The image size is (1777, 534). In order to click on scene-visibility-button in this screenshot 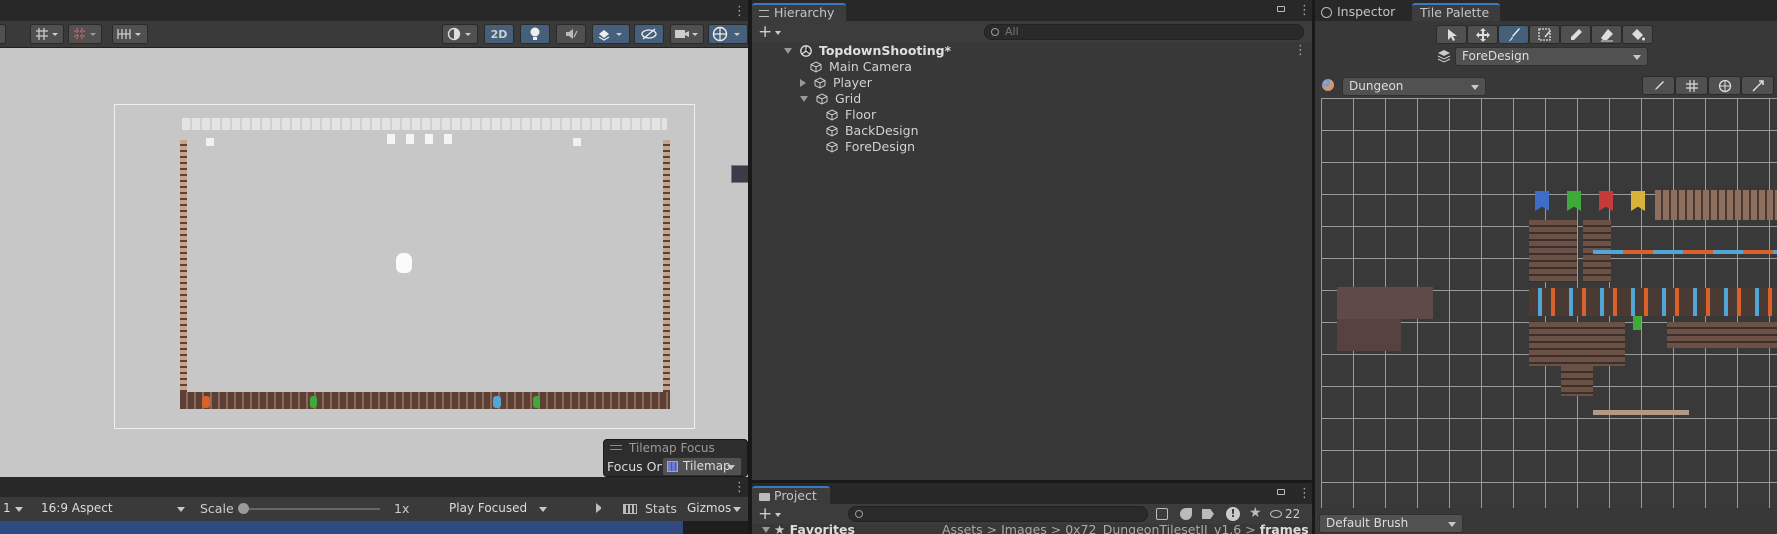, I will do `click(649, 34)`.